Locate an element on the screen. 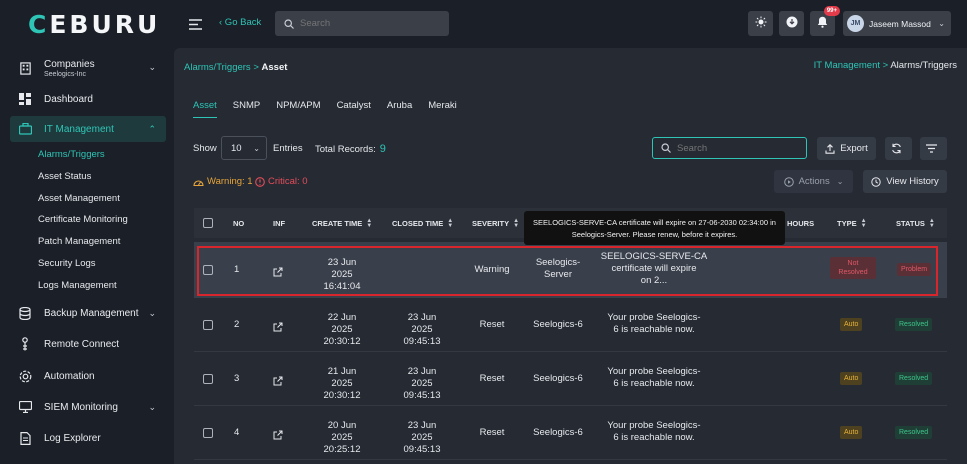 The width and height of the screenshot is (967, 464). tab-npm-apm: NPM/APM is located at coordinates (298, 109).